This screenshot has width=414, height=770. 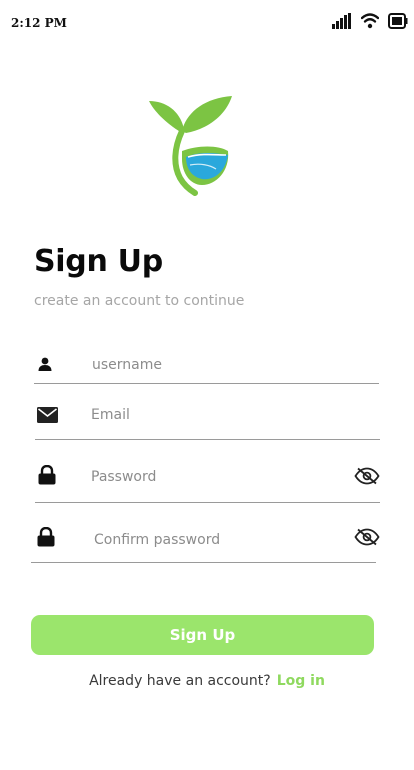 I want to click on status-icons, so click(x=370, y=21).